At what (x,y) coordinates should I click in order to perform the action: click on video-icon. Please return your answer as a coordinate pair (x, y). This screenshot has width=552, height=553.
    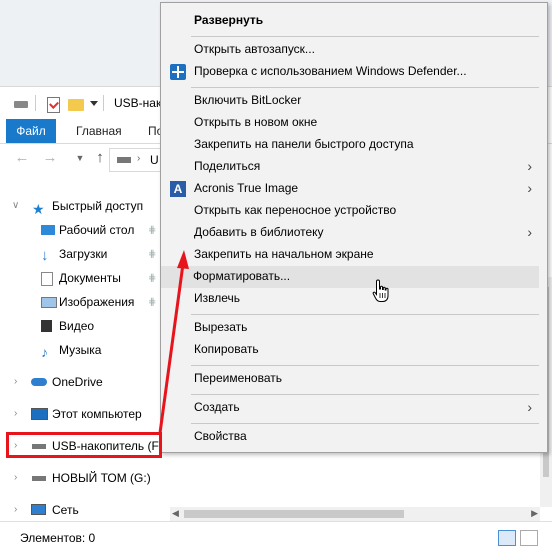
    Looking at the image, I should click on (46, 326).